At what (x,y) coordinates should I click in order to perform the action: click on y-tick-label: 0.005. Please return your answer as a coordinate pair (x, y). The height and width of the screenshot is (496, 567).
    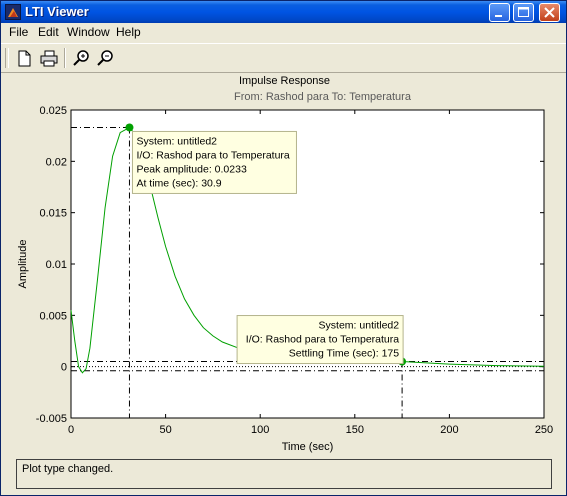
    Looking at the image, I should click on (53, 316).